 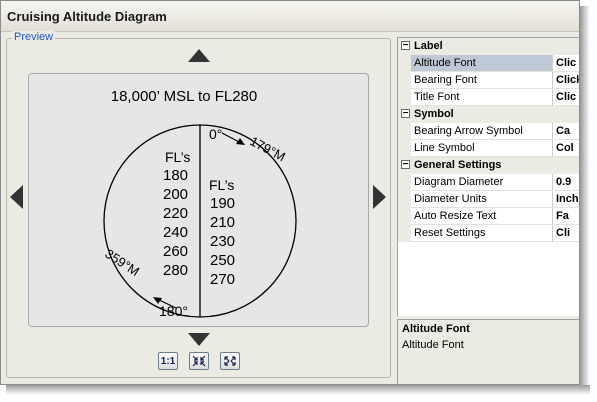 What do you see at coordinates (458, 165) in the screenshot?
I see `category-general-settings-text: General Settings` at bounding box center [458, 165].